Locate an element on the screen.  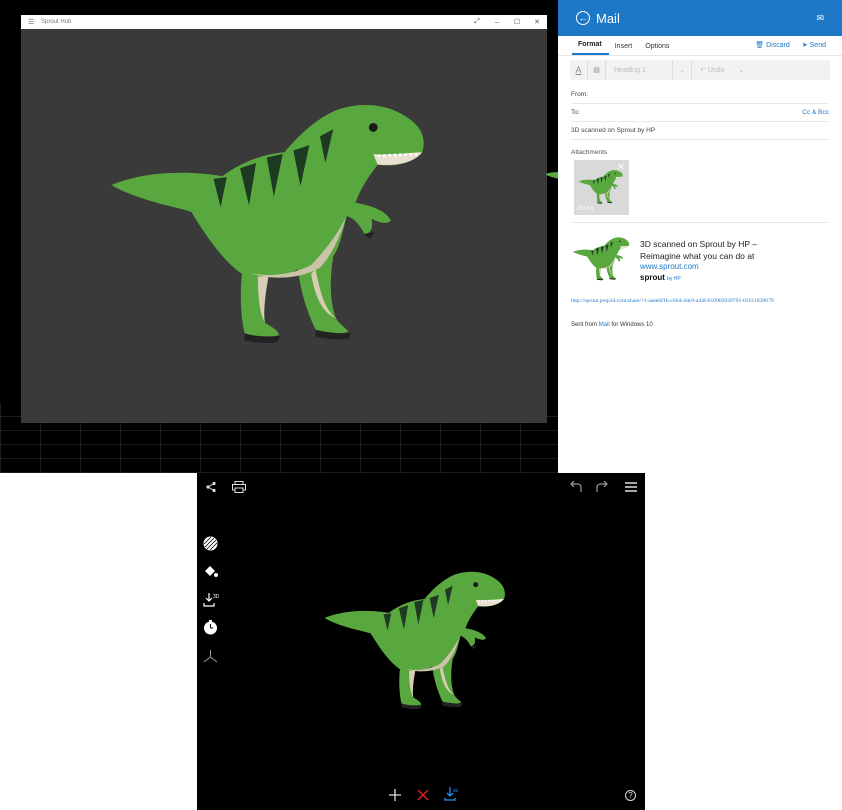
attachments-label: Attachments is located at coordinates (589, 152).